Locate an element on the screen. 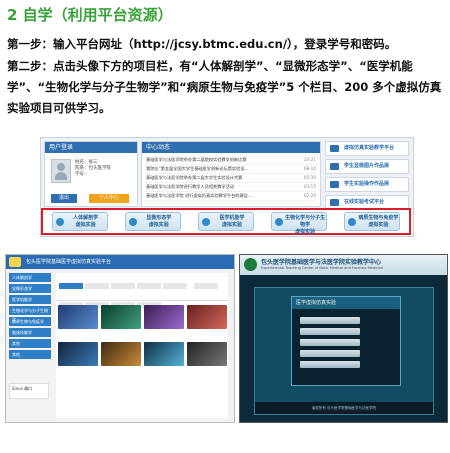 The width and height of the screenshot is (450, 453). login-box-title: 用户登录 is located at coordinates (91, 147).